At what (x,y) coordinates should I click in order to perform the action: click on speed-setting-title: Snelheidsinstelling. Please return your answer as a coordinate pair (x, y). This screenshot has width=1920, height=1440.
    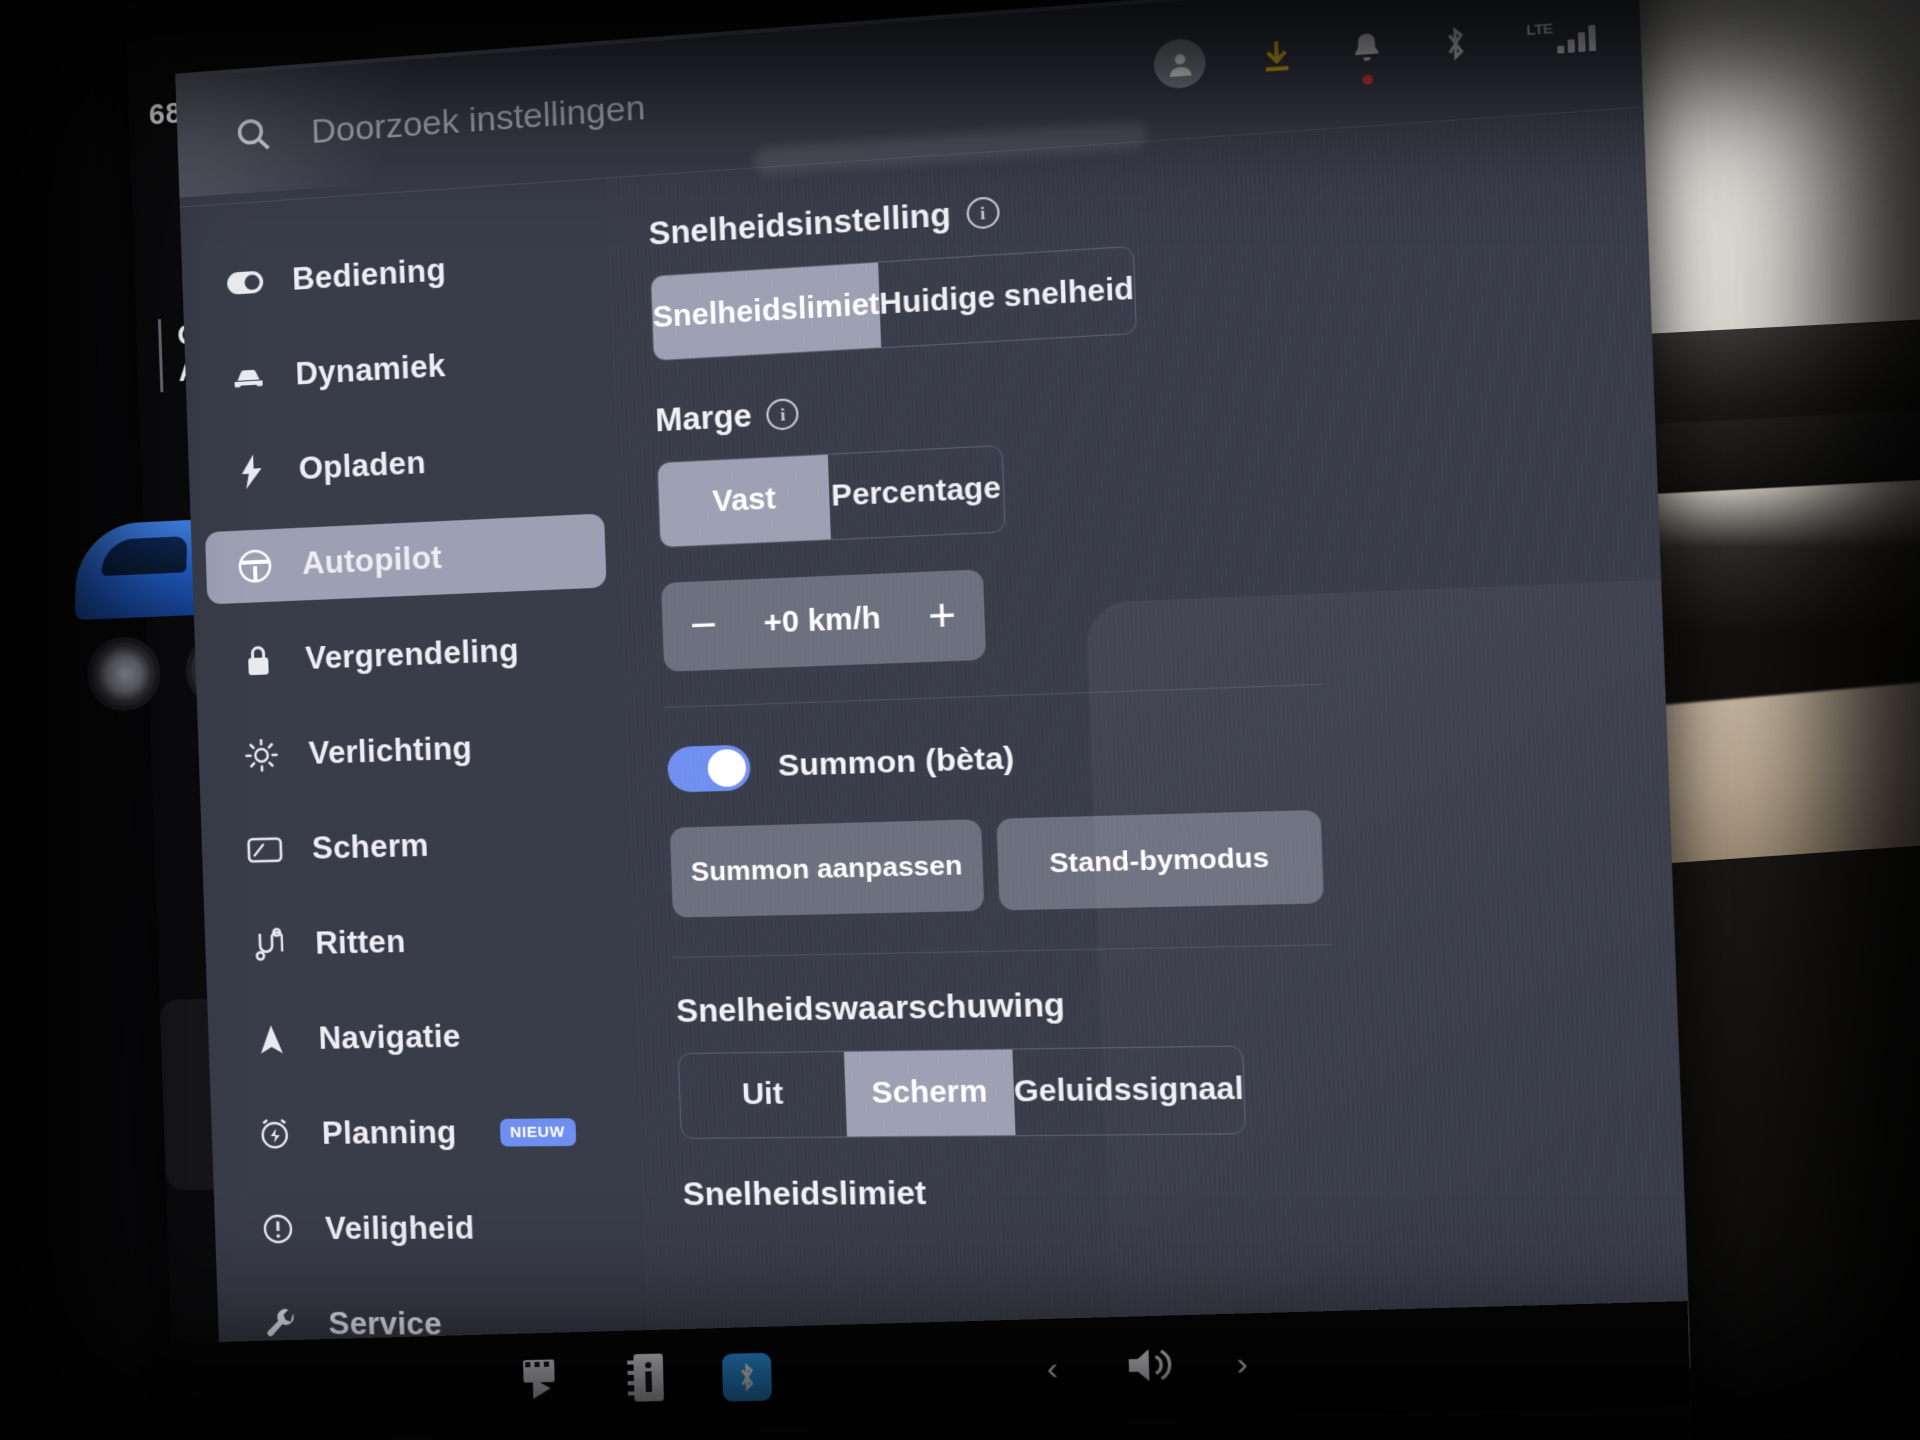
    Looking at the image, I should click on (800, 224).